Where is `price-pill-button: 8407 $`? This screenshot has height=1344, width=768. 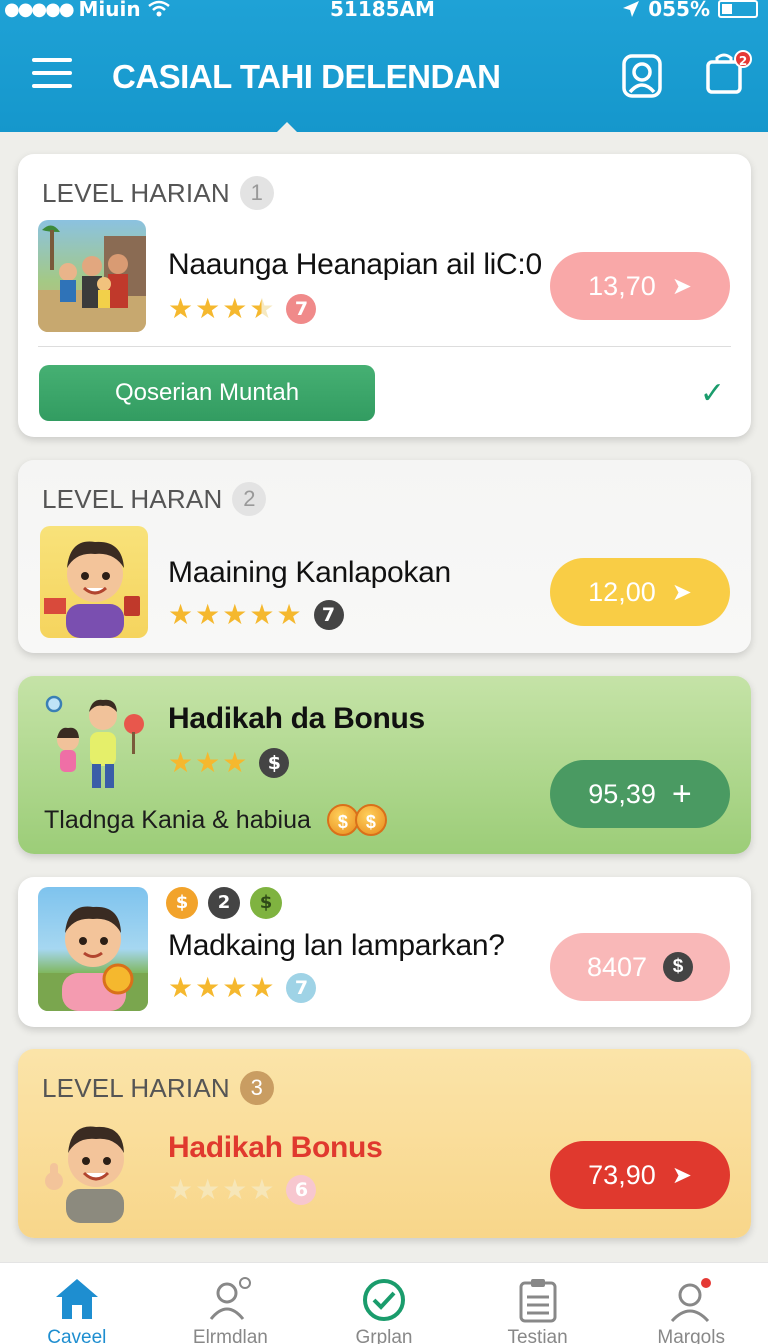
price-pill-button: 8407 $ is located at coordinates (640, 967).